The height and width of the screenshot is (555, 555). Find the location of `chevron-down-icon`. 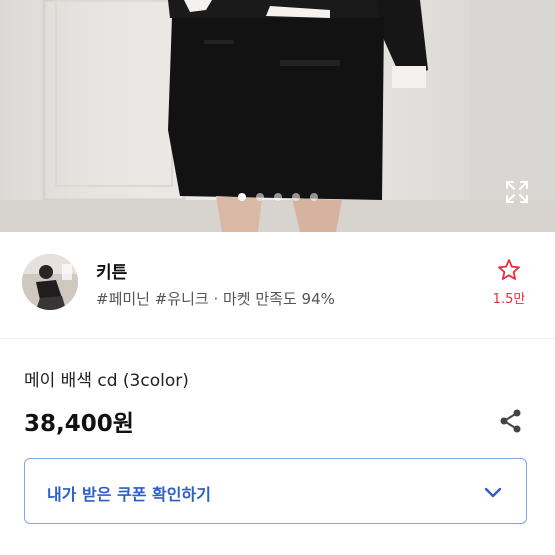

chevron-down-icon is located at coordinates (493, 492).